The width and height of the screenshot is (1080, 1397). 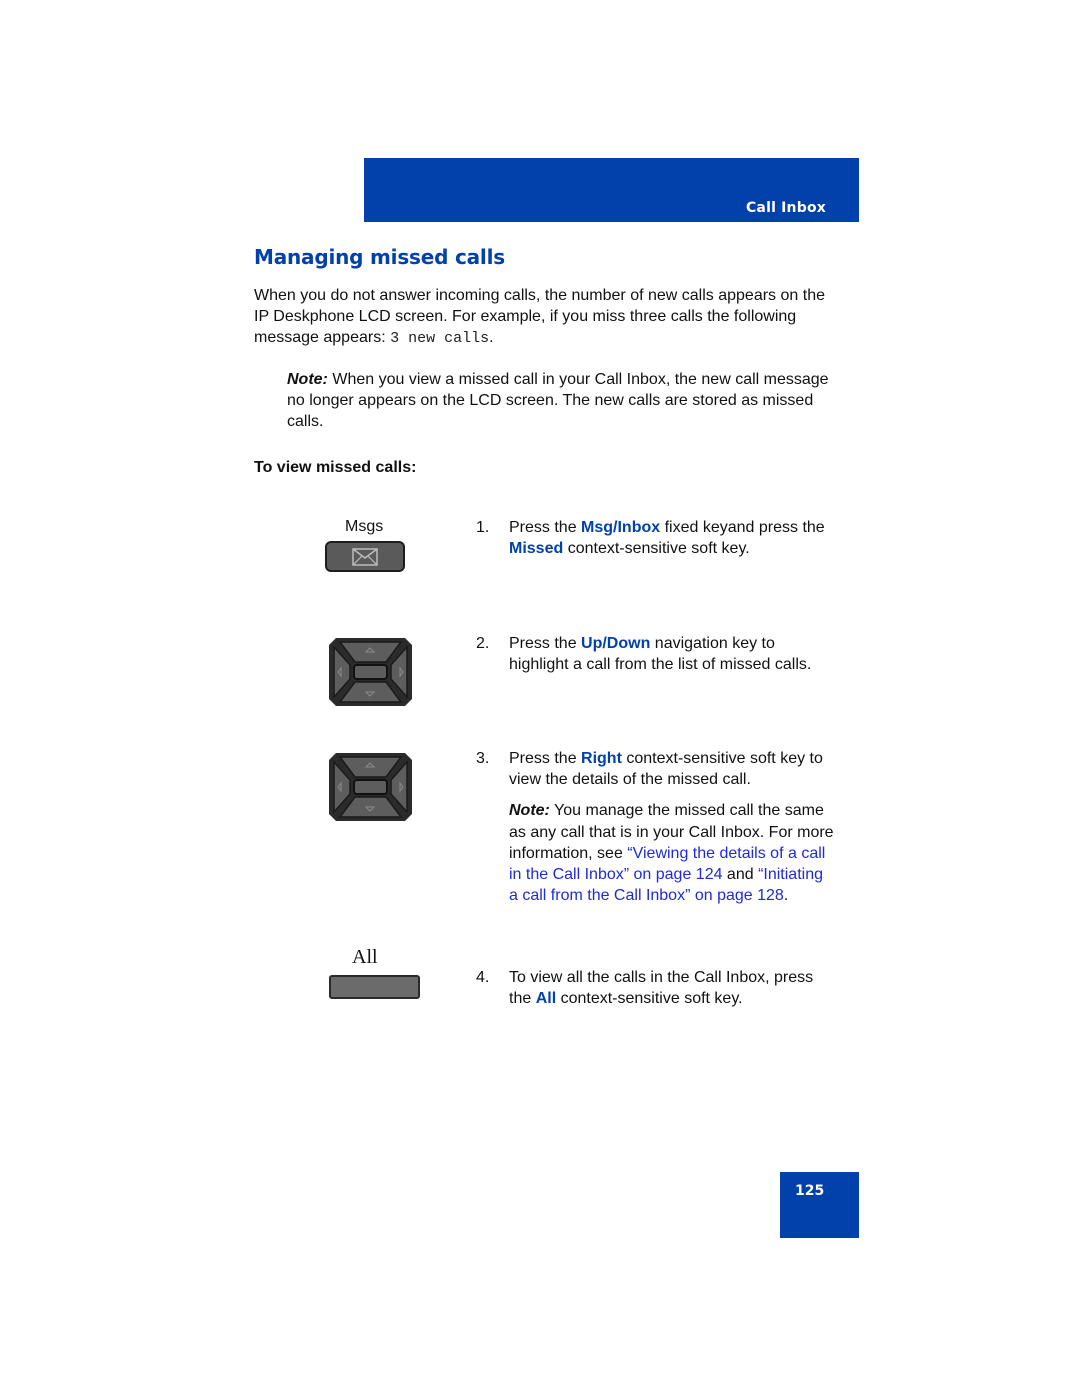 I want to click on msgs-key, so click(x=365, y=556).